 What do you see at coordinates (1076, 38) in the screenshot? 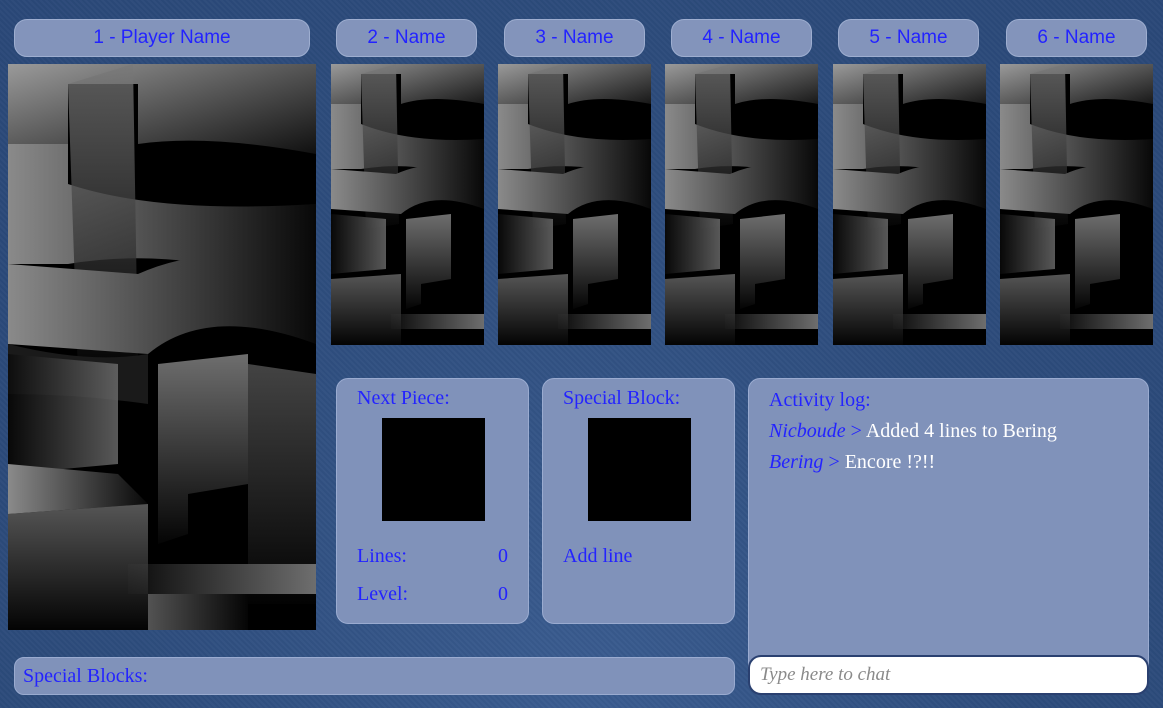
I see `player-6-name: 6 - Name` at bounding box center [1076, 38].